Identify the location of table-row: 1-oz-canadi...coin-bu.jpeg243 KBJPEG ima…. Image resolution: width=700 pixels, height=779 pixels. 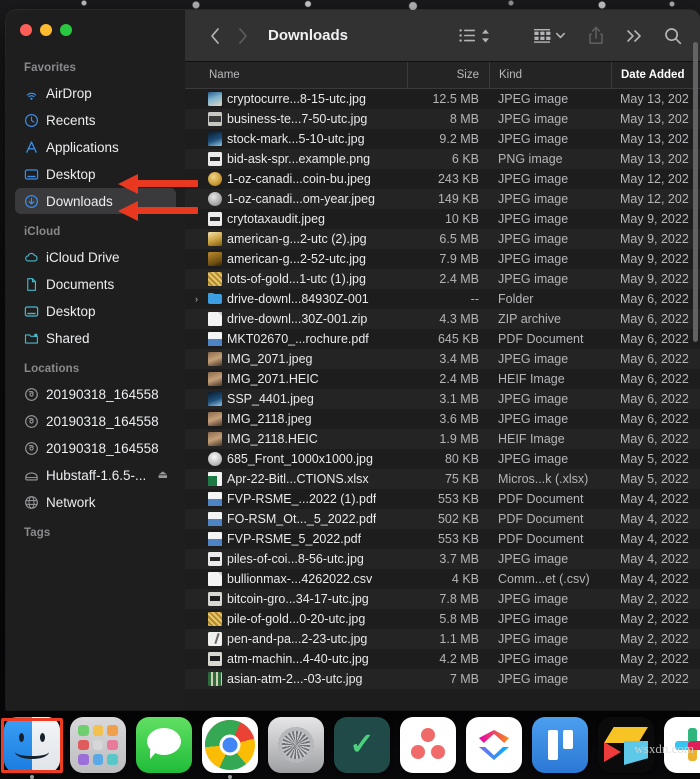
(442, 179).